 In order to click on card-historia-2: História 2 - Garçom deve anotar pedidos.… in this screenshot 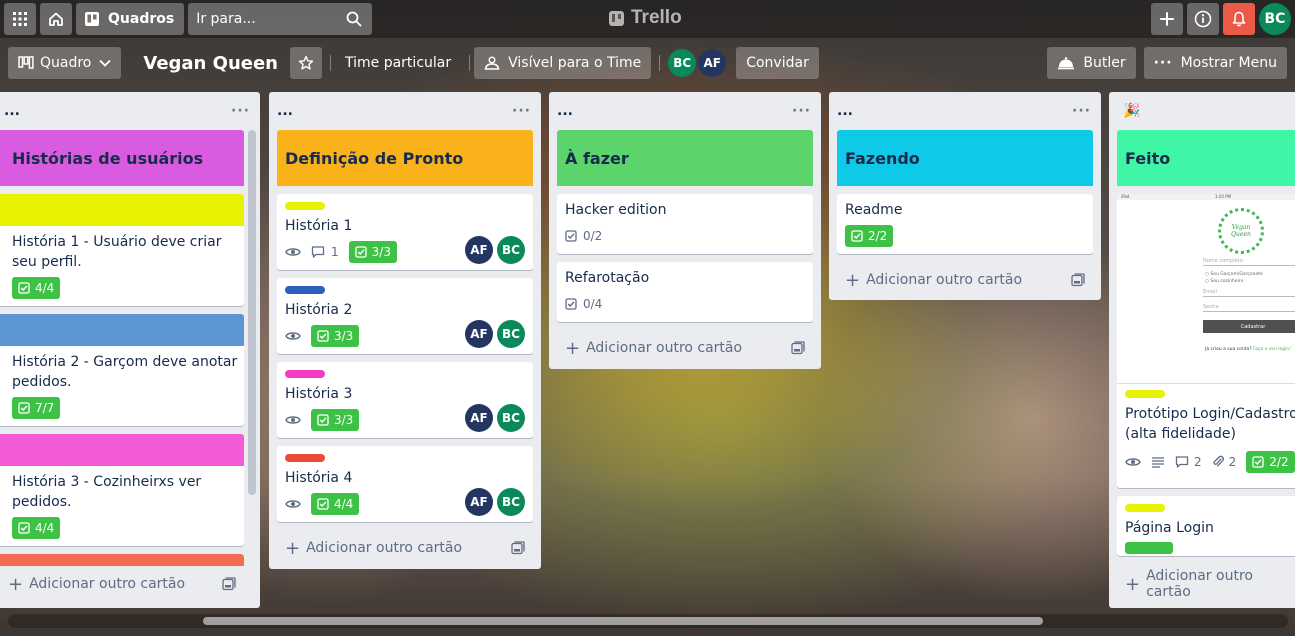, I will do `click(122, 370)`.